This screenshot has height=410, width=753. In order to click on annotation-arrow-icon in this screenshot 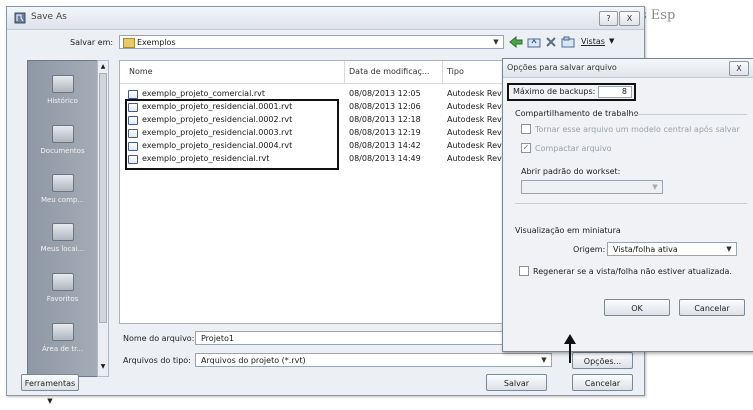, I will do `click(570, 348)`.